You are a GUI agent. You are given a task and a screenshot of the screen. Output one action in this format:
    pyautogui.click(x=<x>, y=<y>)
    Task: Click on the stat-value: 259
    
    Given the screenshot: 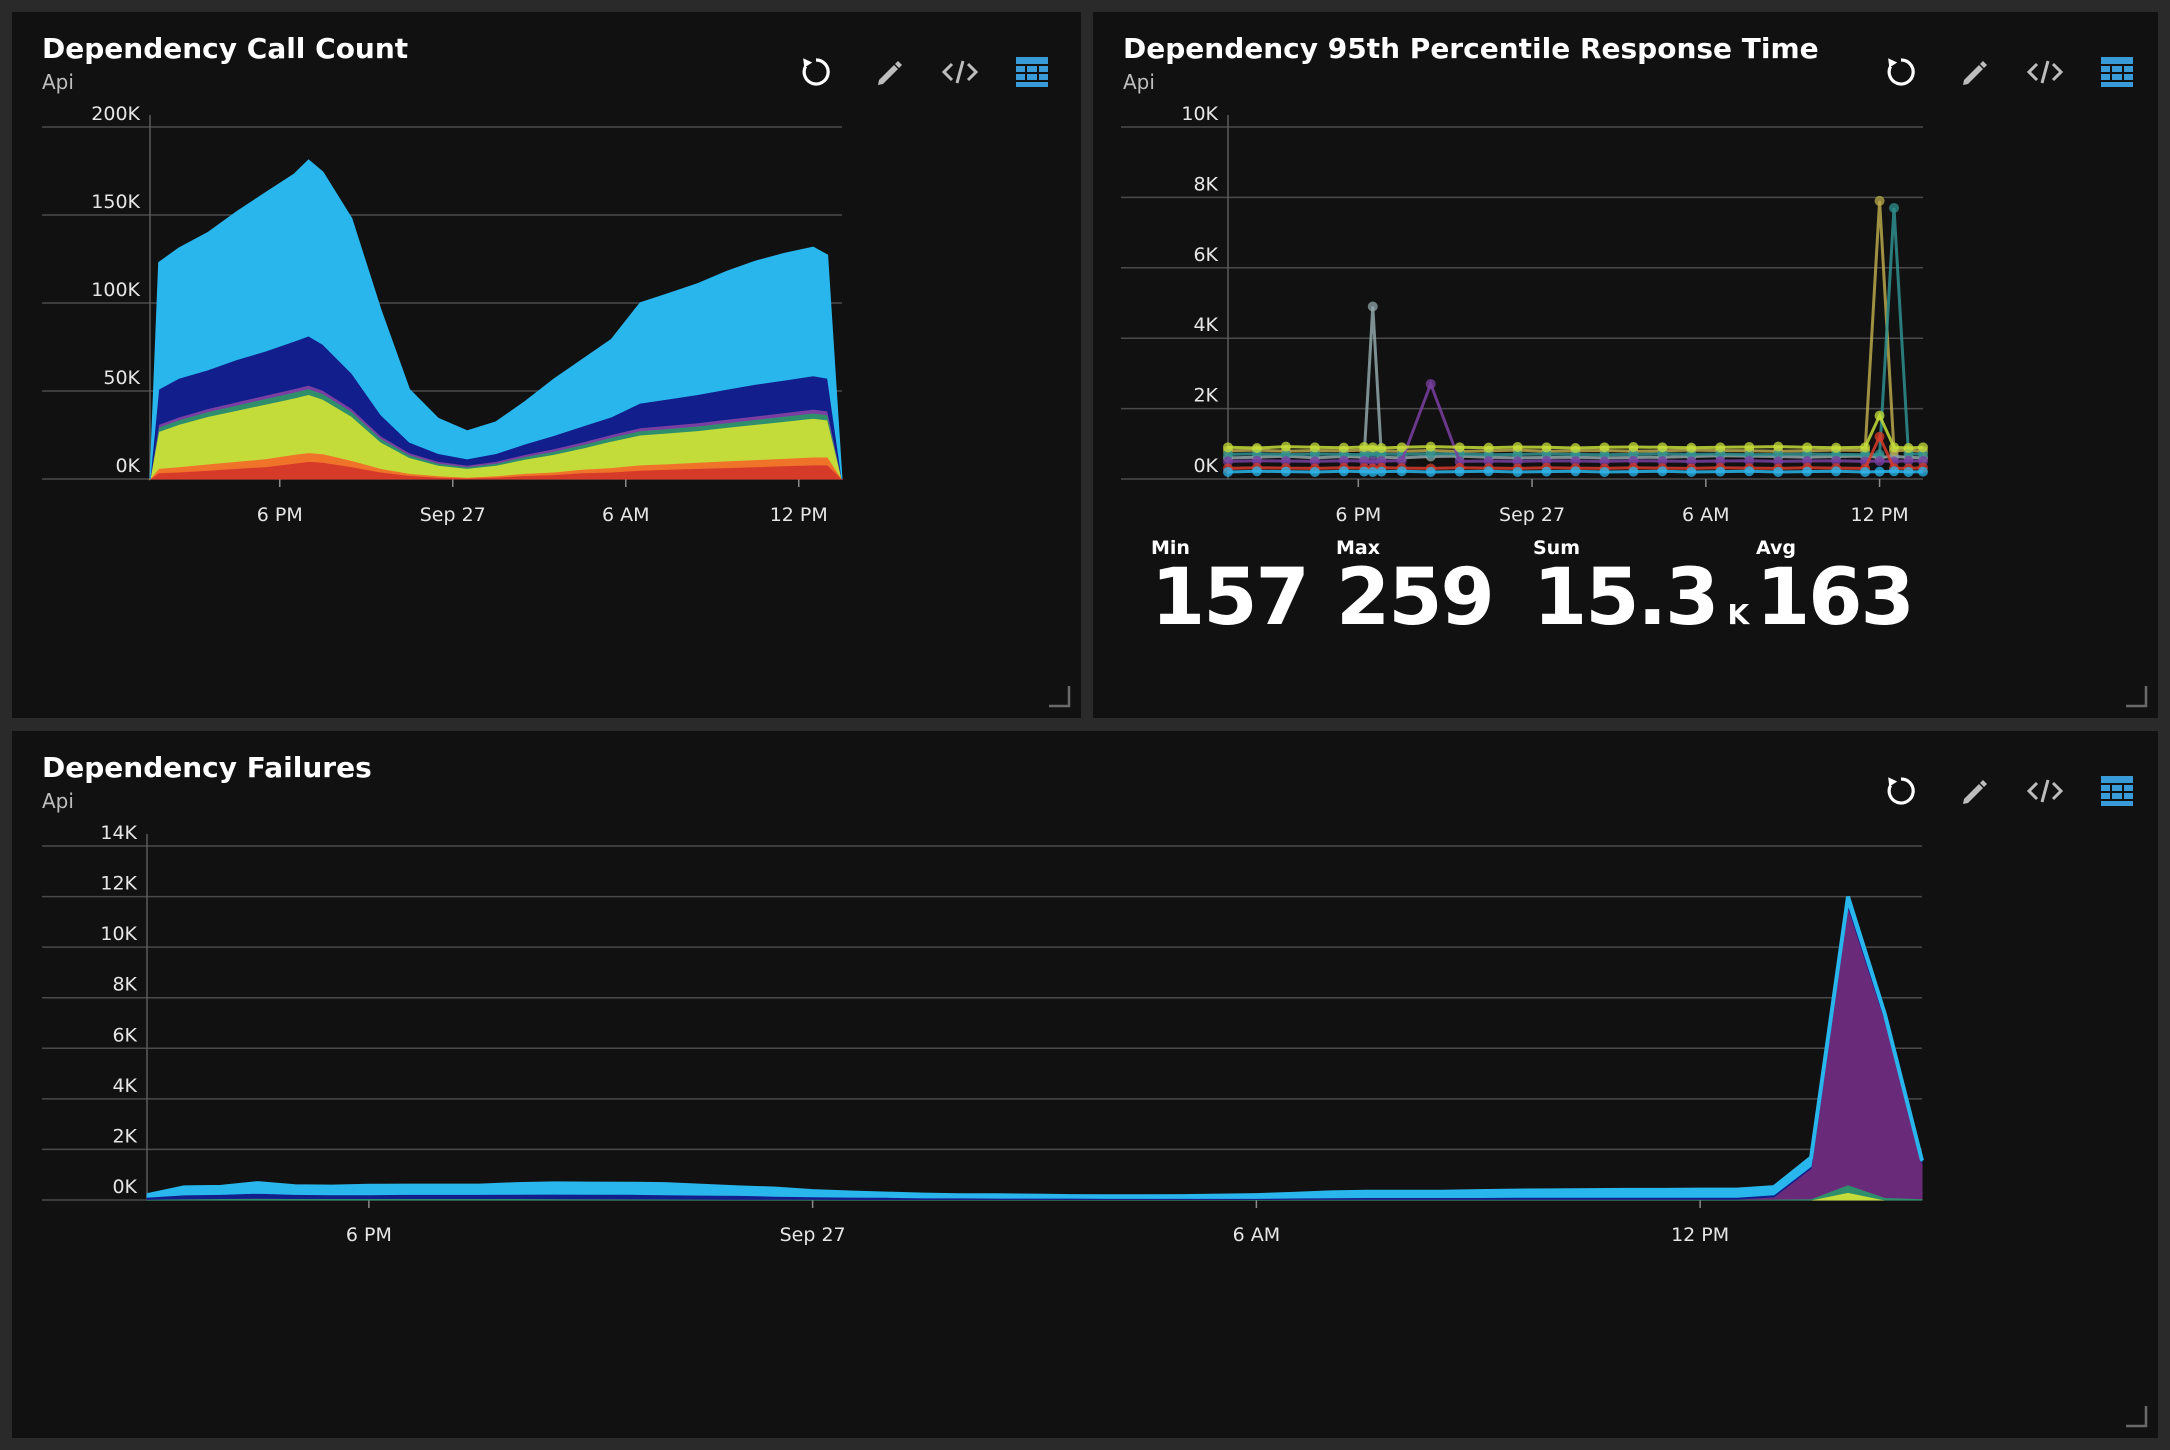 What is the action you would take?
    pyautogui.click(x=1415, y=598)
    